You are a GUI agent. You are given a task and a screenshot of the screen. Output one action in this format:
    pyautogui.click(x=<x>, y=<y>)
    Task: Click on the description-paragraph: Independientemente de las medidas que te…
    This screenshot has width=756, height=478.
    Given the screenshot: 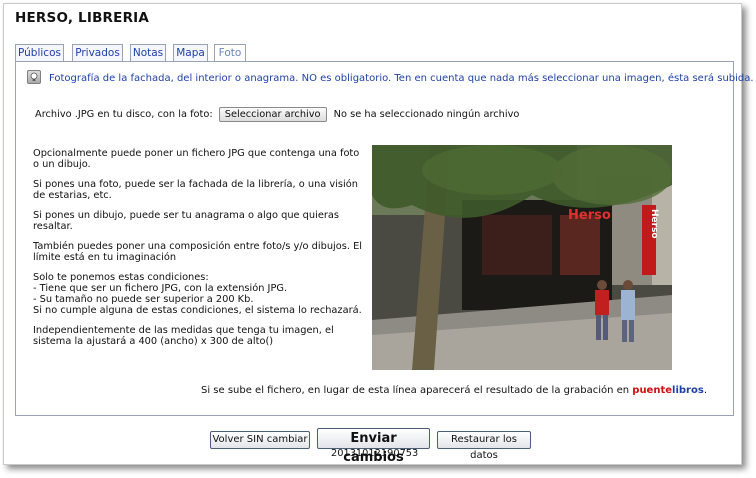 What is the action you would take?
    pyautogui.click(x=183, y=336)
    